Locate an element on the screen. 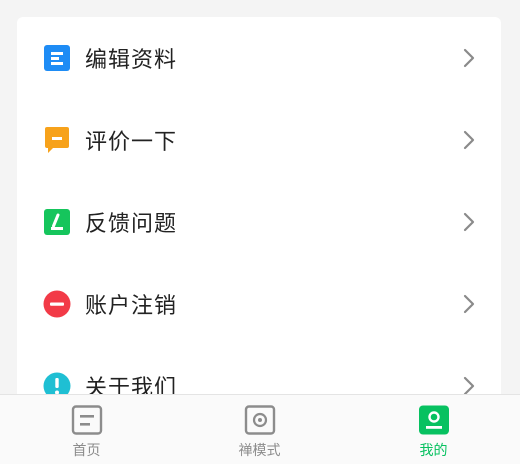  rate-icon is located at coordinates (57, 140).